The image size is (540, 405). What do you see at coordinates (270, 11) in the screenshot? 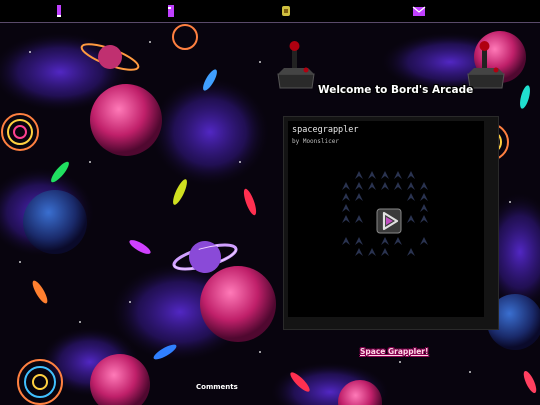
I see `top-nav-bar` at bounding box center [270, 11].